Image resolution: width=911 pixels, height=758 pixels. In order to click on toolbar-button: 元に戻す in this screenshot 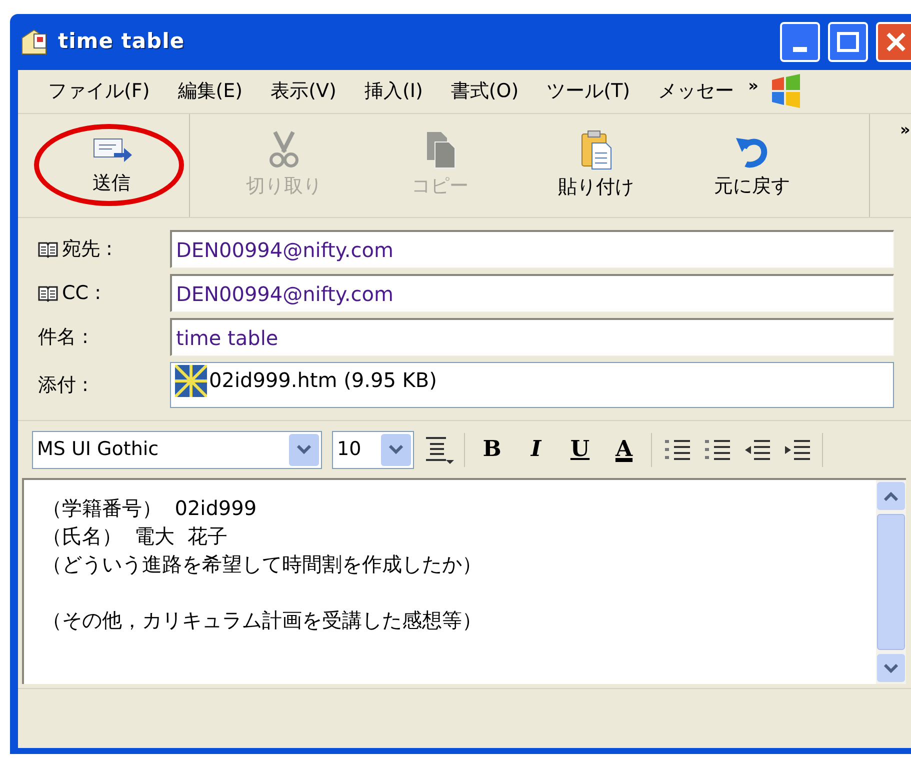, I will do `click(752, 165)`.